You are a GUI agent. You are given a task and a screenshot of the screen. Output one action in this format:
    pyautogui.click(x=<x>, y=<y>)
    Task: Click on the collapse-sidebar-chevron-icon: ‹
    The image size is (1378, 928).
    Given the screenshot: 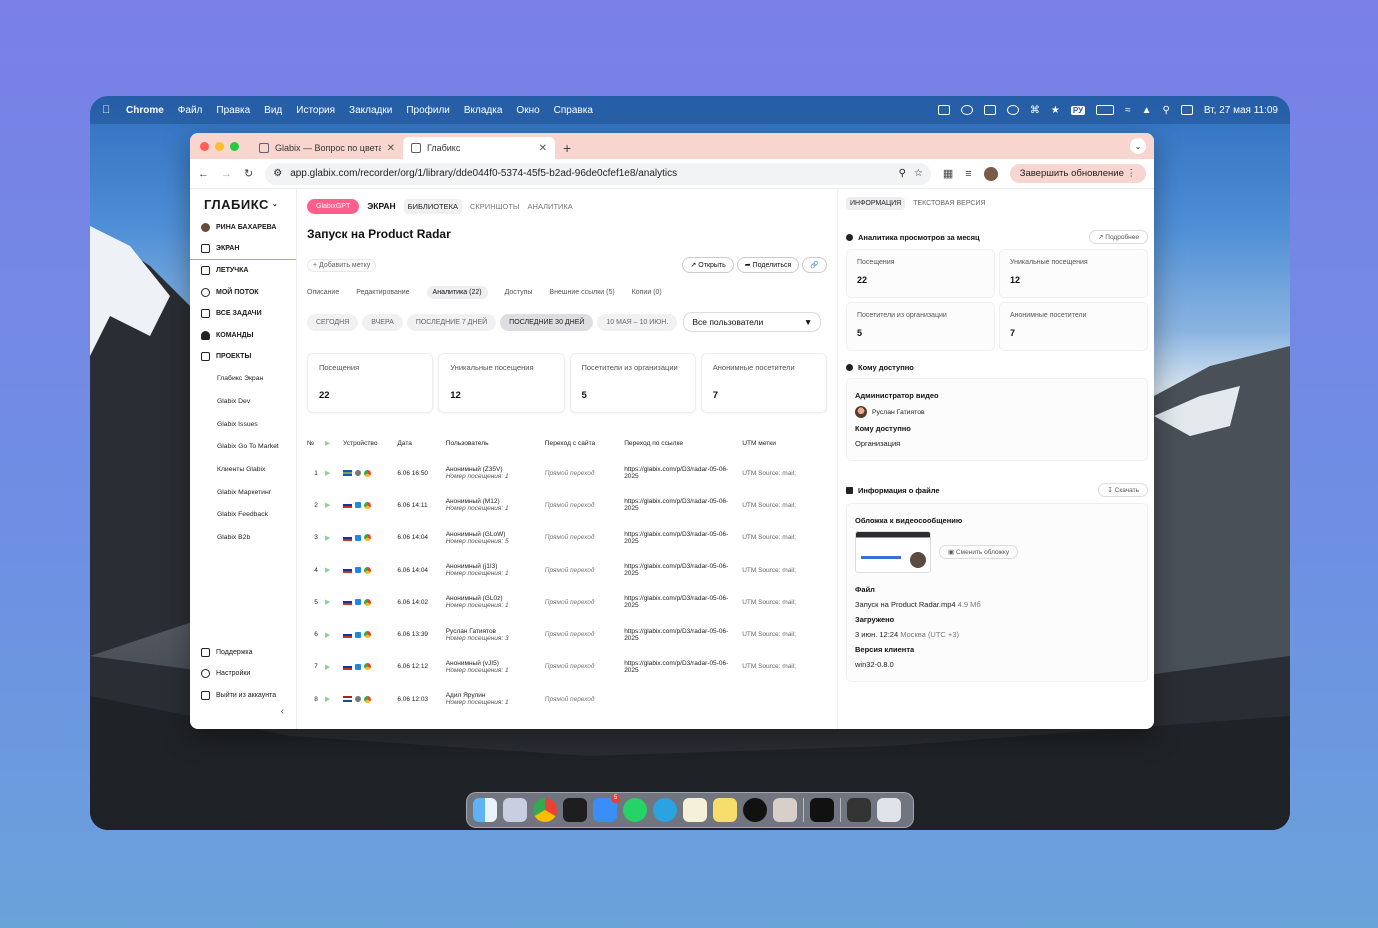 What is the action you would take?
    pyautogui.click(x=243, y=711)
    